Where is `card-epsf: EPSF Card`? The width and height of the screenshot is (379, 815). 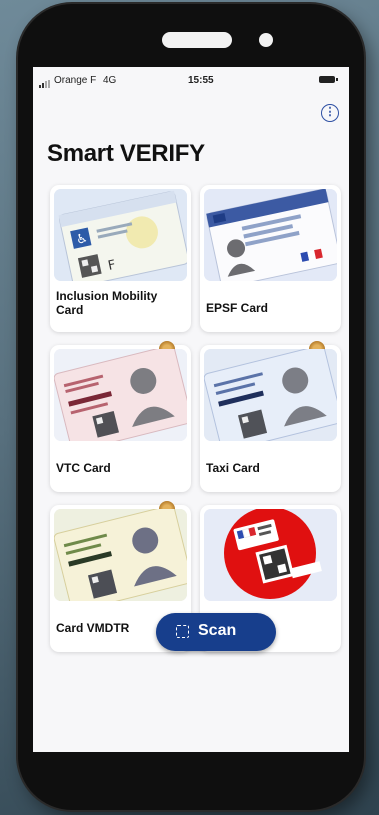
card-epsf: EPSF Card is located at coordinates (270, 258).